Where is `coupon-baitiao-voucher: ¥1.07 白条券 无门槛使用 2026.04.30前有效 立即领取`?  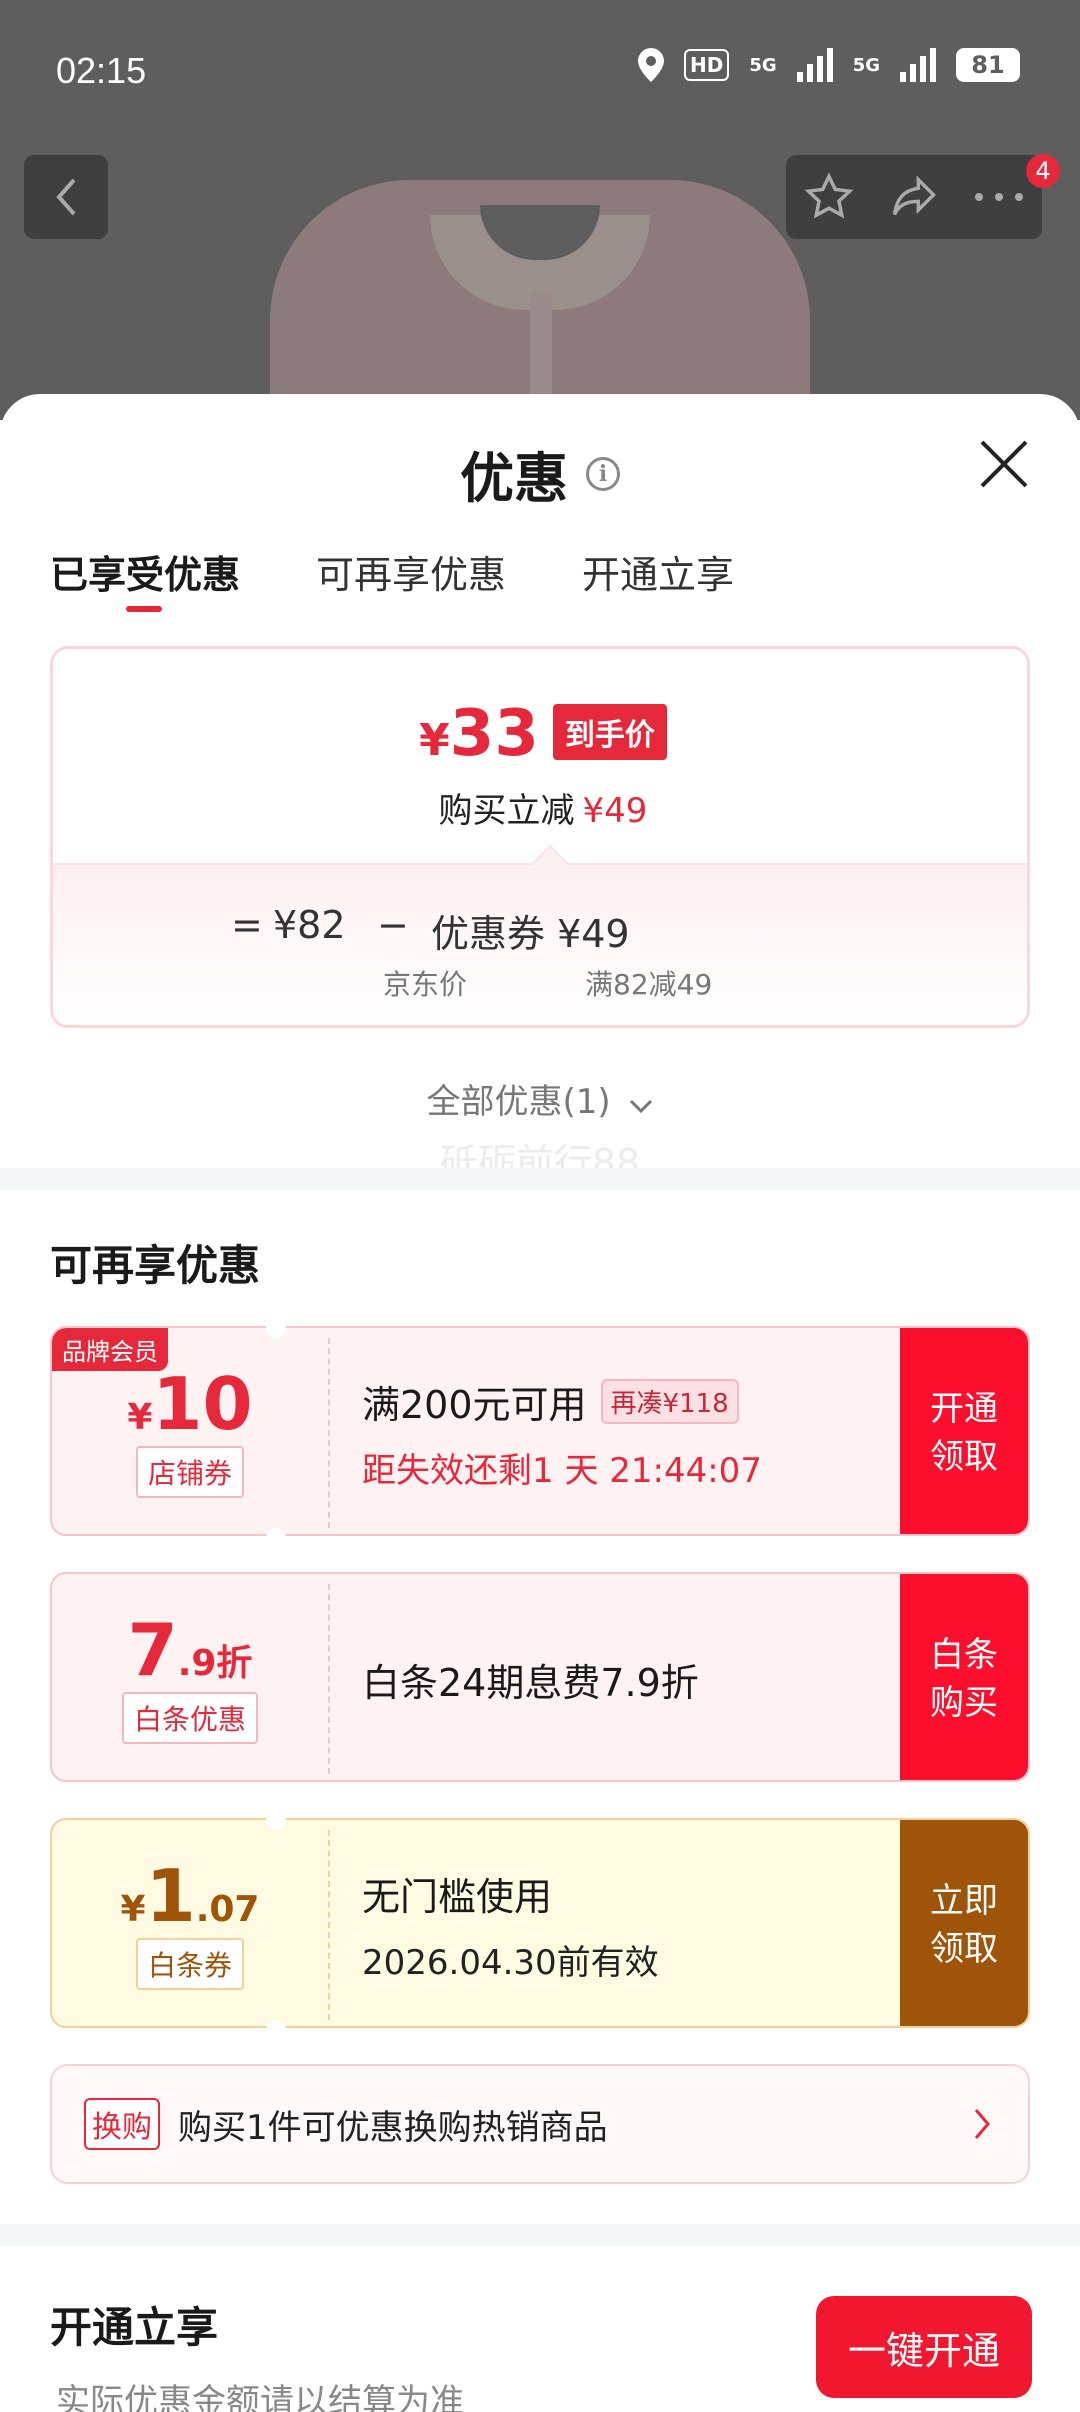 coupon-baitiao-voucher: ¥1.07 白条券 无门槛使用 2026.04.30前有效 立即领取 is located at coordinates (540, 1923).